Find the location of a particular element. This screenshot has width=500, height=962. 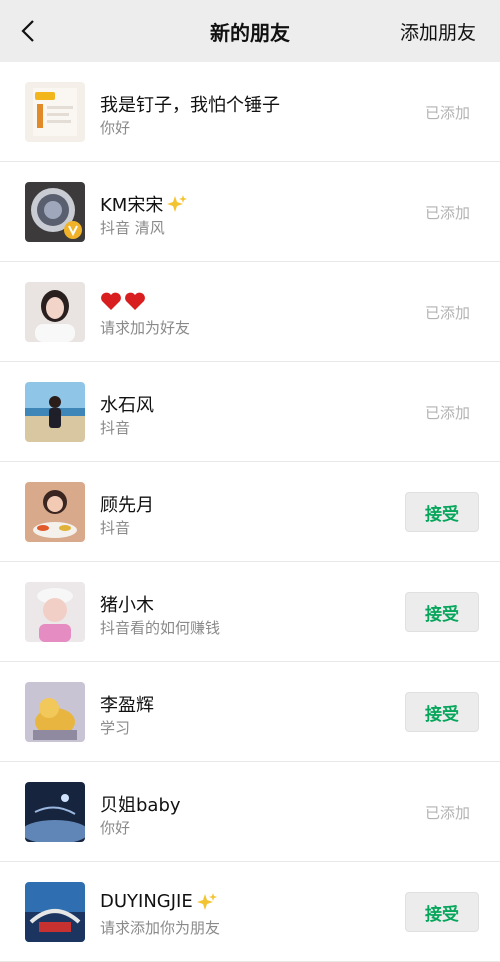

top-bar: 新的朋友 添加朋友 is located at coordinates (250, 31).